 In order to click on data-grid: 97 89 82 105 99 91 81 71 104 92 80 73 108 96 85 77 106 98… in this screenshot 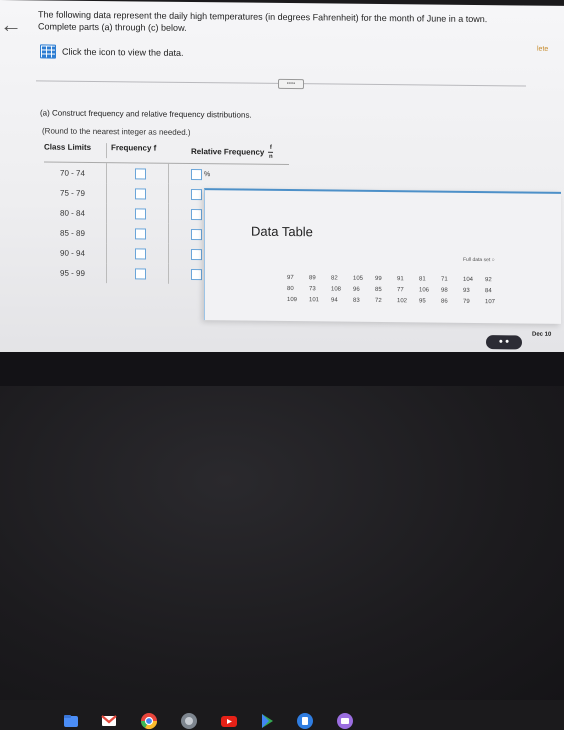, I will do `click(397, 292)`.